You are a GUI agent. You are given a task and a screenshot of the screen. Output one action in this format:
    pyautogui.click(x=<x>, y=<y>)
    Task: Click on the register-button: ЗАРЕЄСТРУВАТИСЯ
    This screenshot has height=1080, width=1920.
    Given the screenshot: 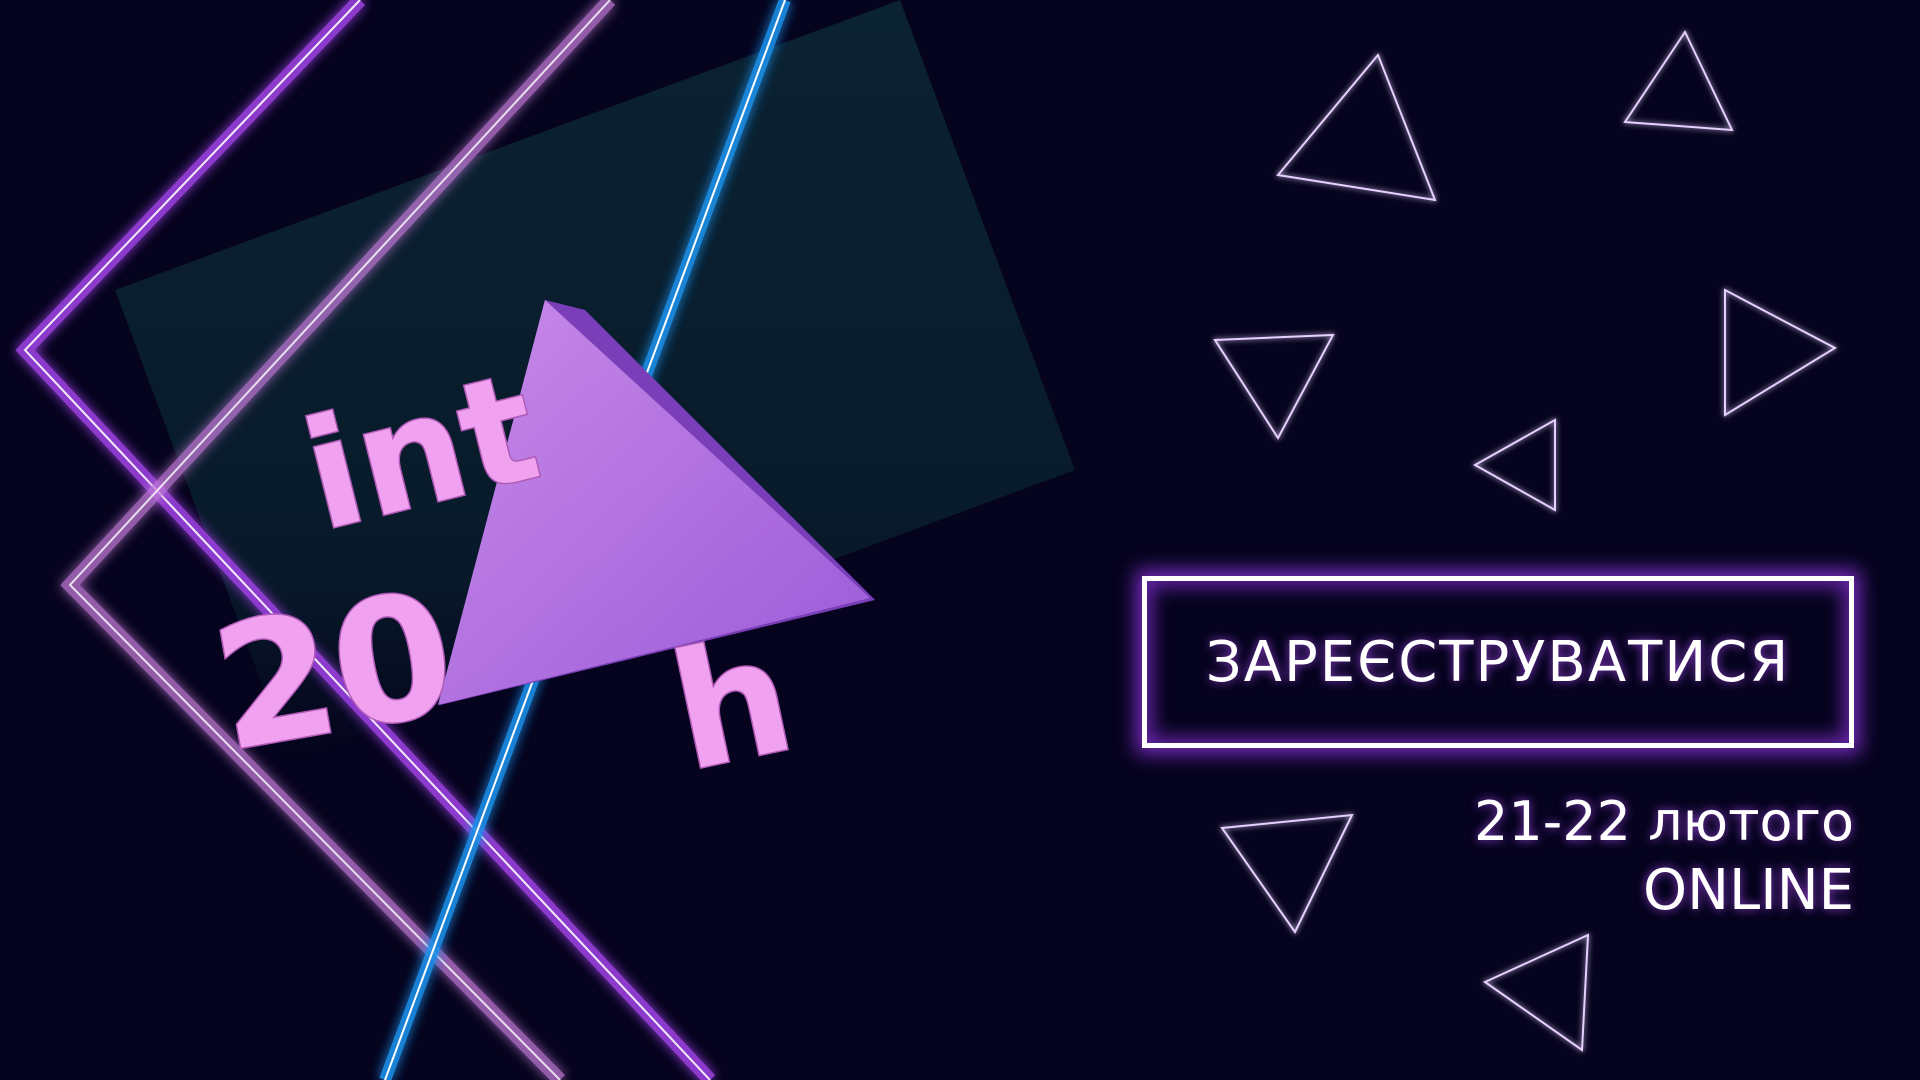 What is the action you would take?
    pyautogui.click(x=1498, y=662)
    